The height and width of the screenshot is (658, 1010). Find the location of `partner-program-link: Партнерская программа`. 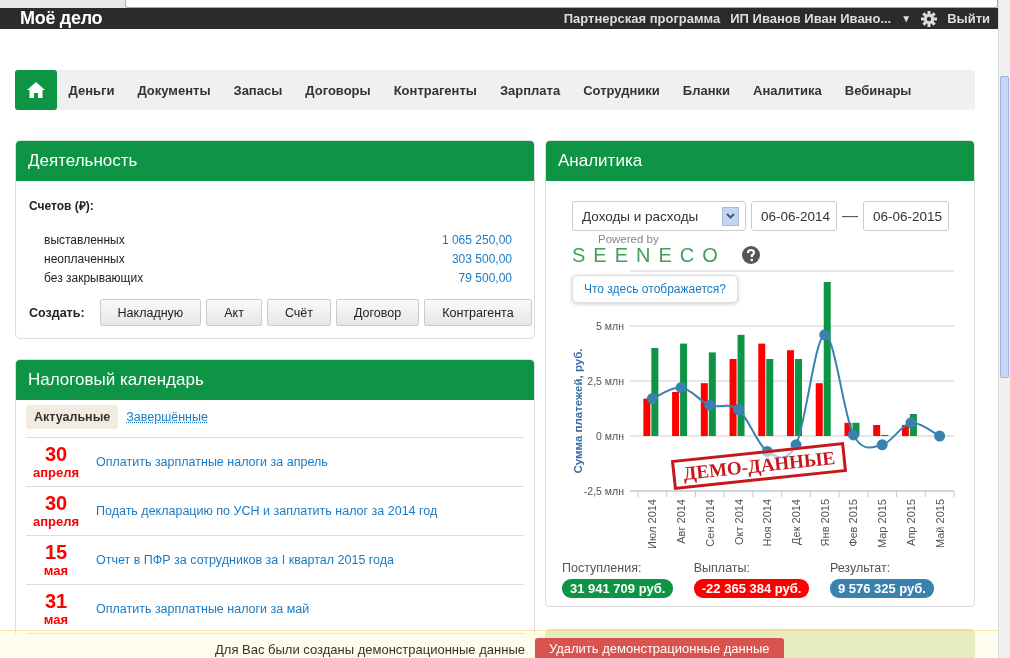

partner-program-link: Партнерская программа is located at coordinates (642, 18).